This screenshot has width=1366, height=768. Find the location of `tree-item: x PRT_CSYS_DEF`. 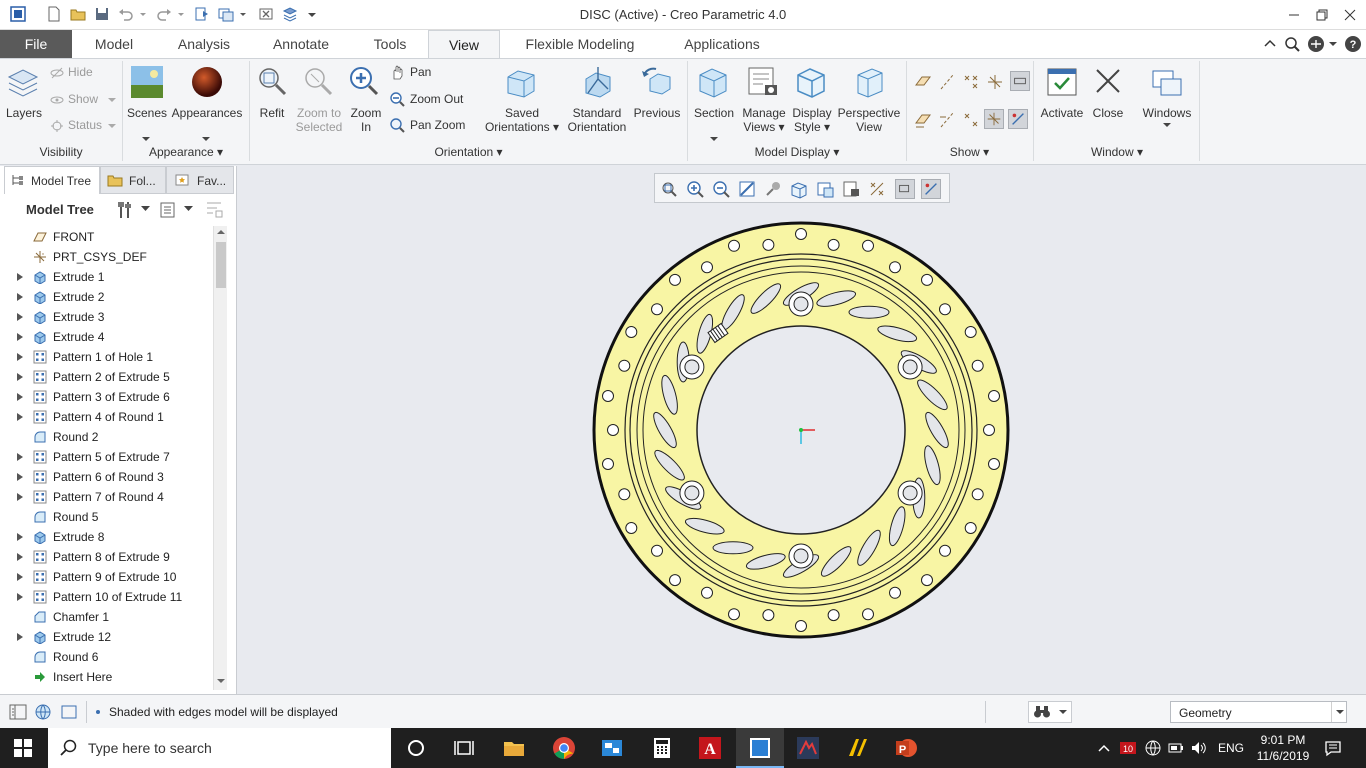

tree-item: x PRT_CSYS_DEF is located at coordinates (109, 257).